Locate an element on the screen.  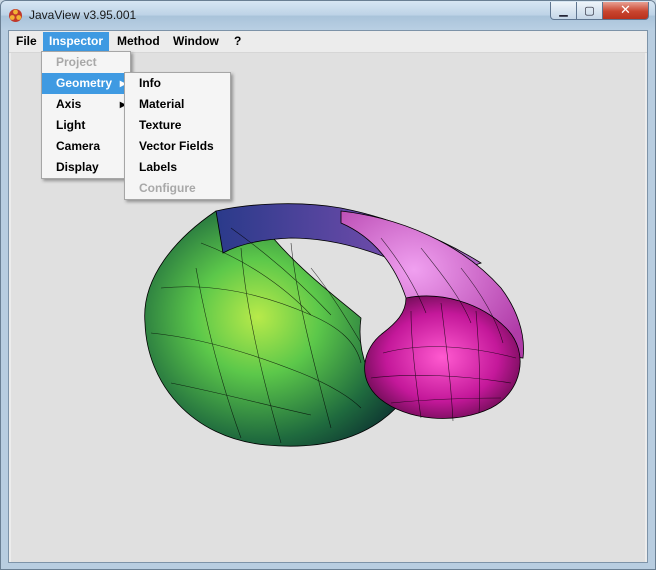
inspector-item-display: Display is located at coordinates (86, 167).